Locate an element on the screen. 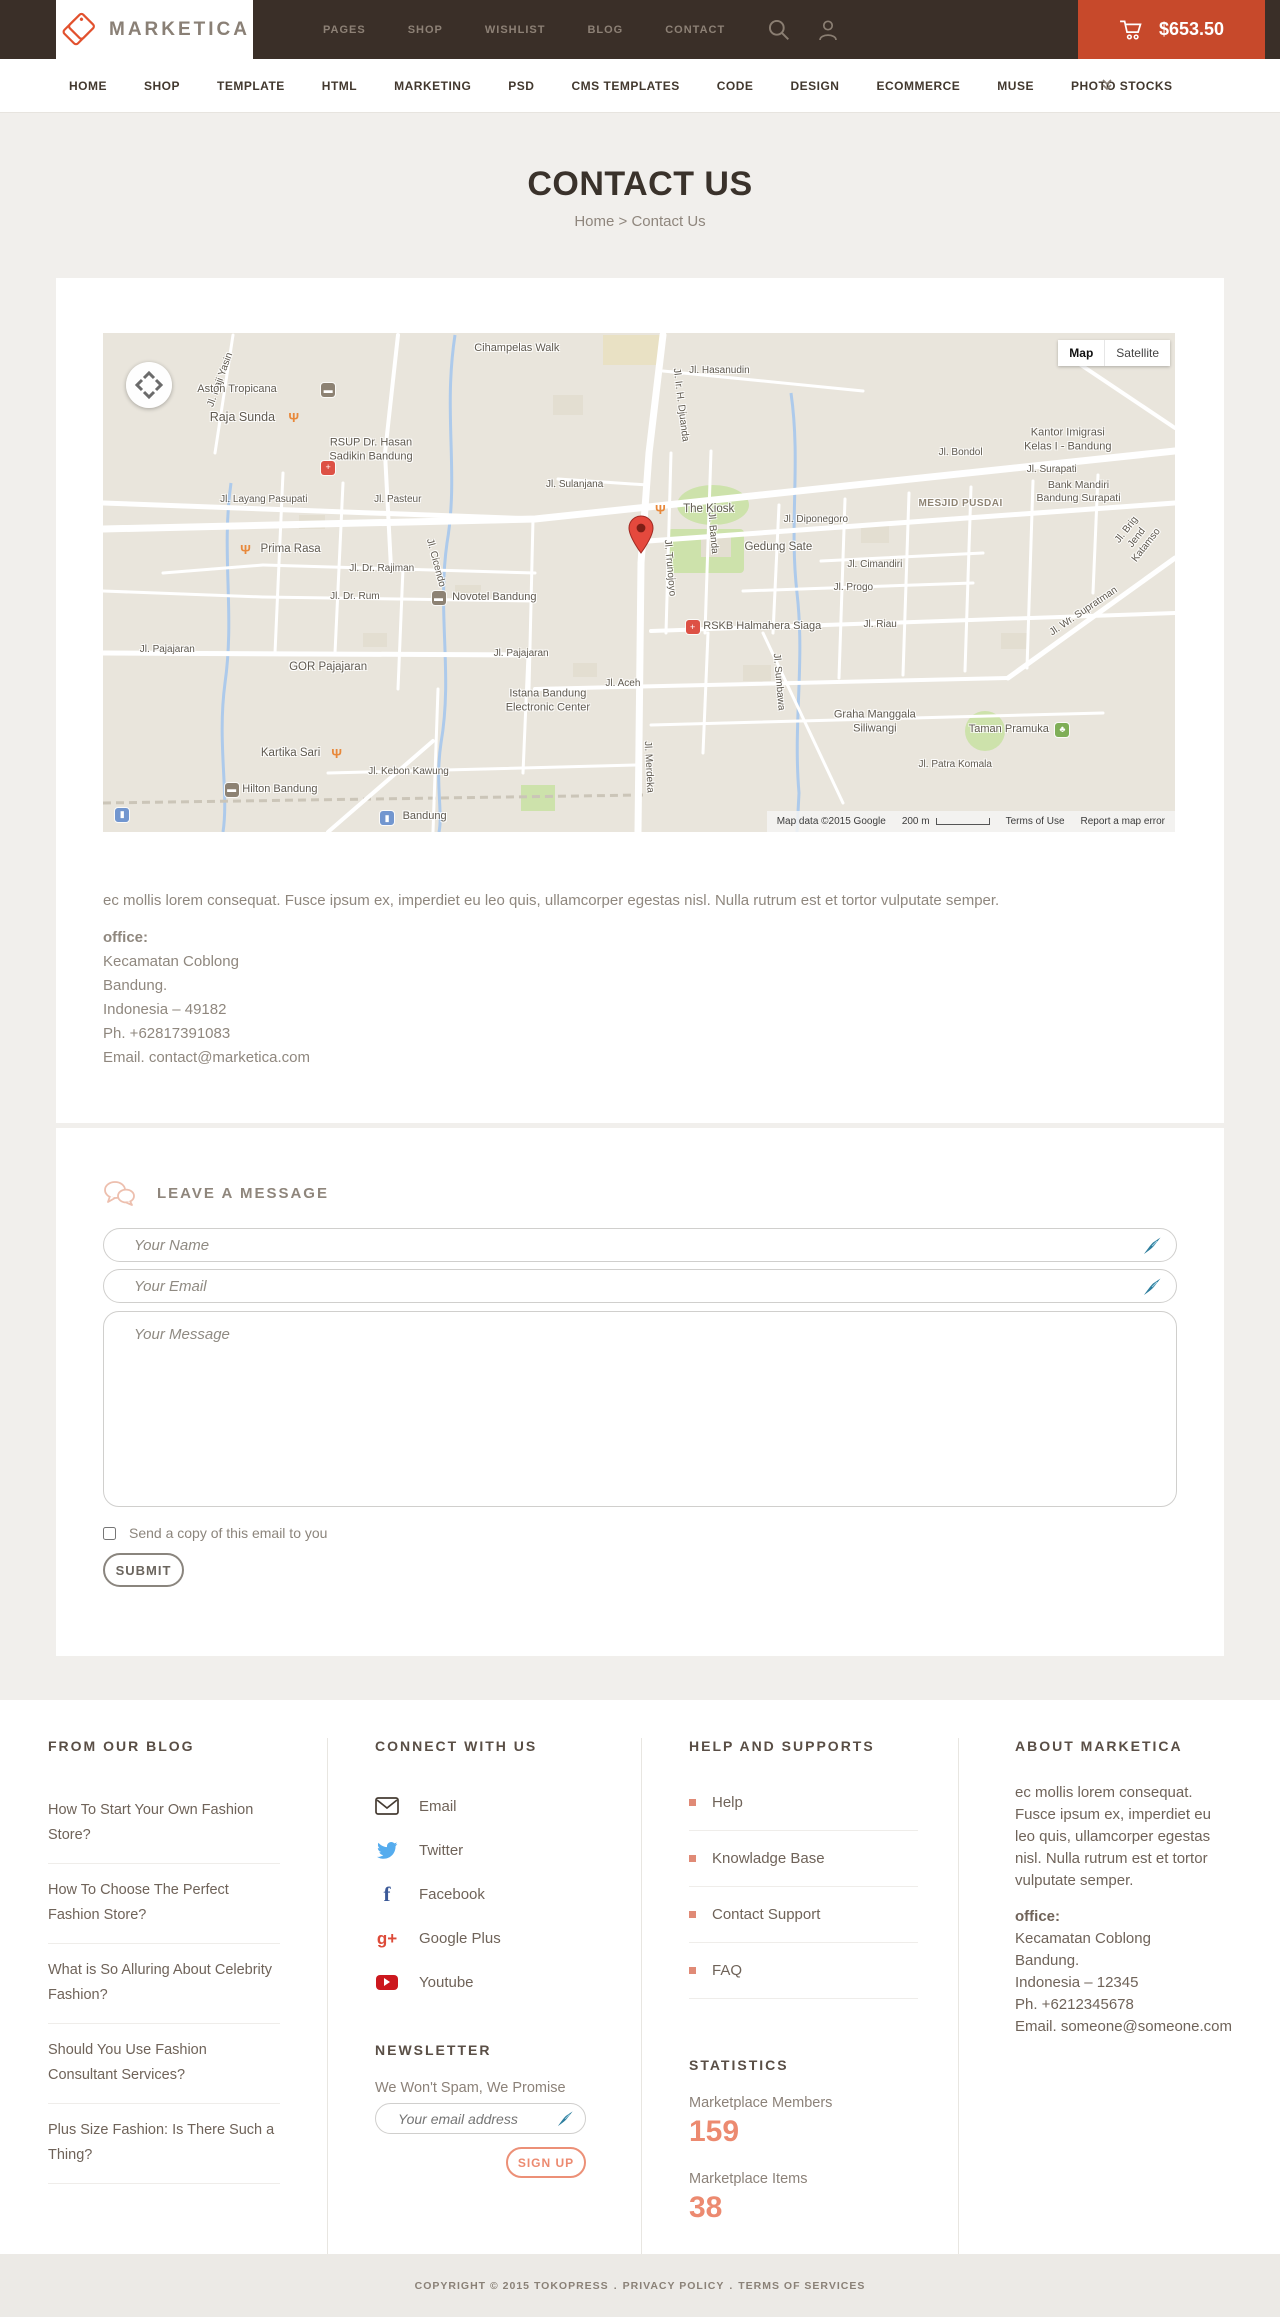 The width and height of the screenshot is (1280, 2317). copyright-text: COPYRIGHT © 2015 TOKOPRESS is located at coordinates (511, 2285).